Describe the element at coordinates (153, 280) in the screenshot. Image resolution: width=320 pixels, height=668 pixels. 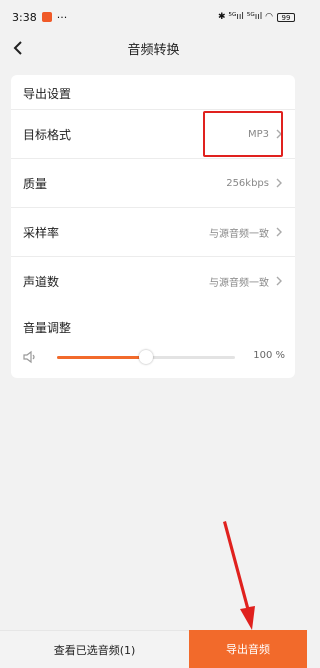
I see `row-channels: 声道数 与源音频一致` at that location.